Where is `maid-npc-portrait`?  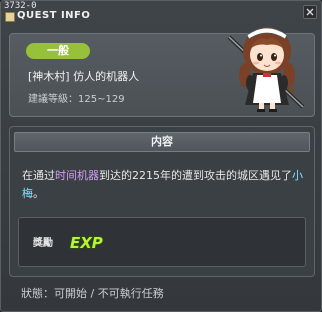 maid-npc-portrait is located at coordinates (266, 69).